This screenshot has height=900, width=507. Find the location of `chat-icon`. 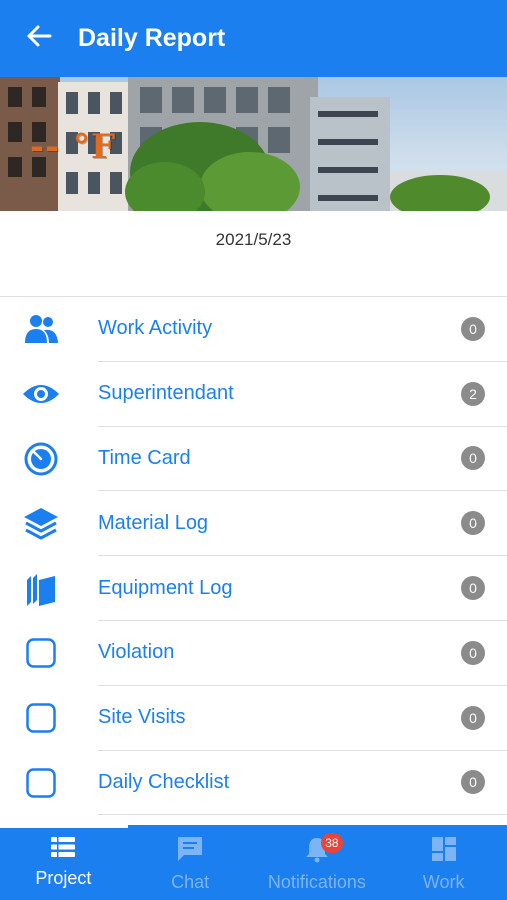

chat-icon is located at coordinates (190, 851).